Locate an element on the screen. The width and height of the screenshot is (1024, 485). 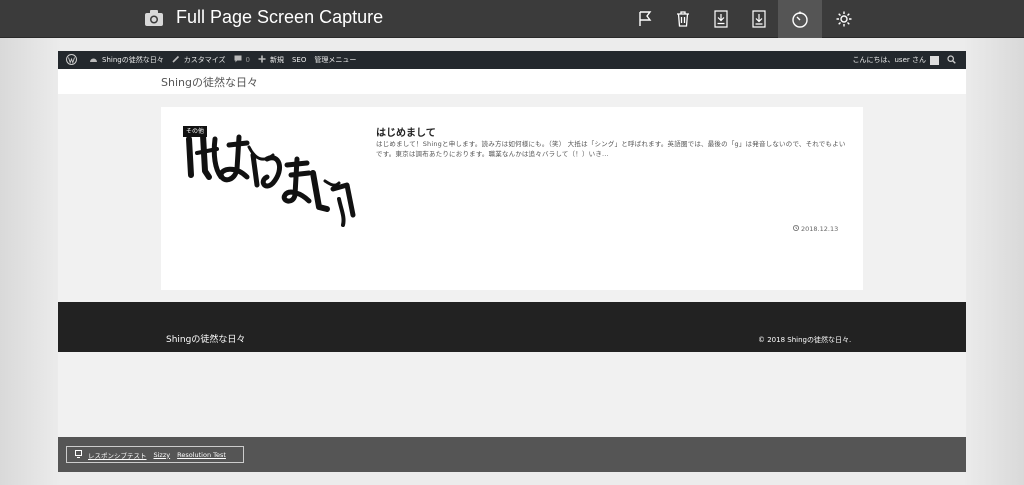
admin-comments: 0 is located at coordinates (242, 60).